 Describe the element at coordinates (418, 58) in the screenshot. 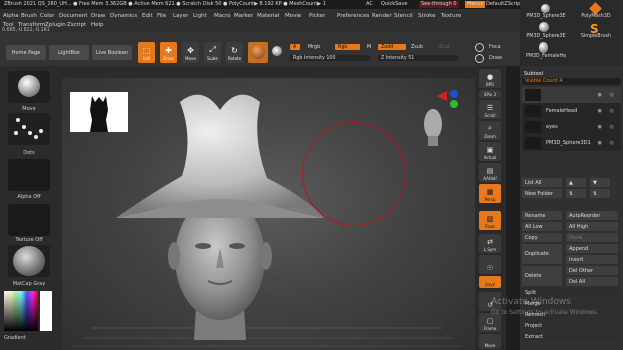

I see `z-intensity-slider: Z Intensity 51` at that location.